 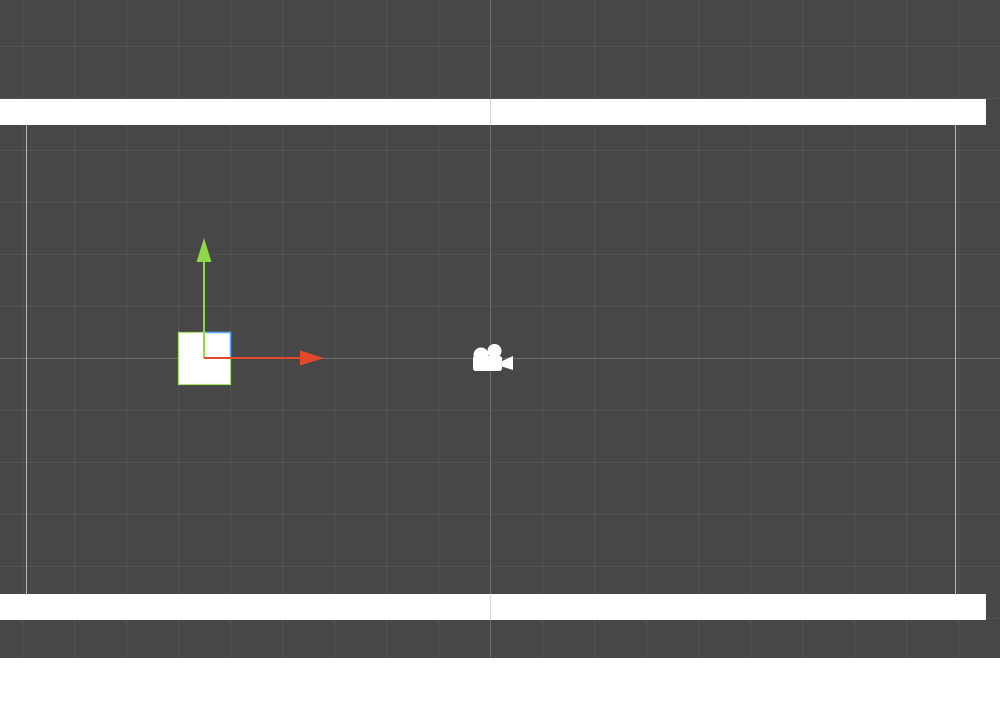 I want to click on top-wall, so click(x=493, y=112).